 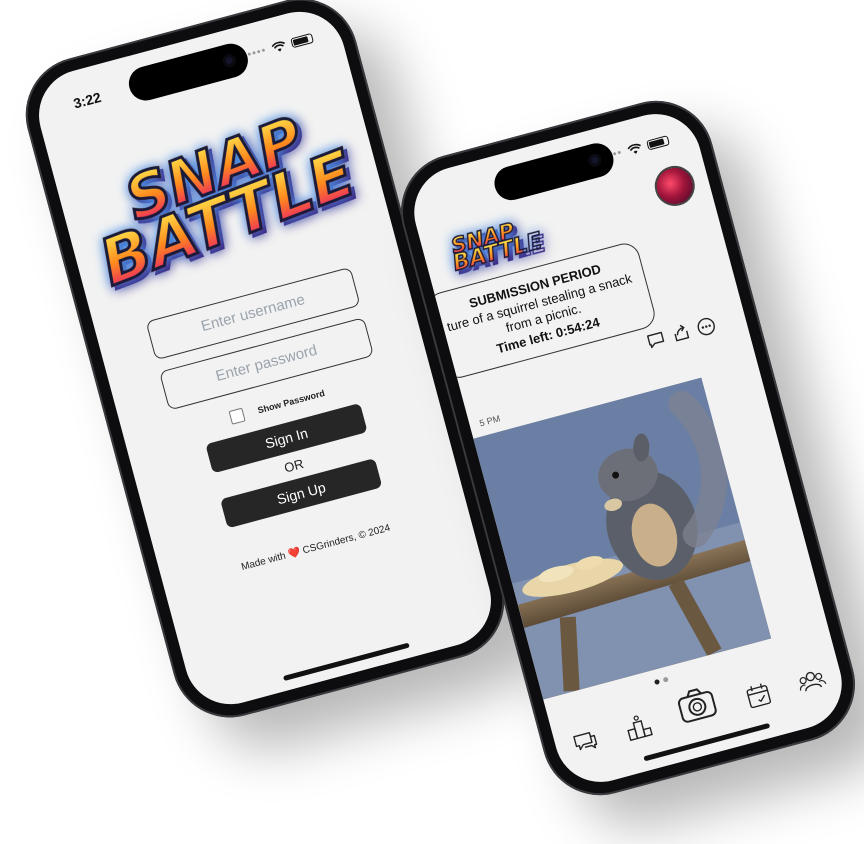 I want to click on share-icon, so click(x=681, y=333).